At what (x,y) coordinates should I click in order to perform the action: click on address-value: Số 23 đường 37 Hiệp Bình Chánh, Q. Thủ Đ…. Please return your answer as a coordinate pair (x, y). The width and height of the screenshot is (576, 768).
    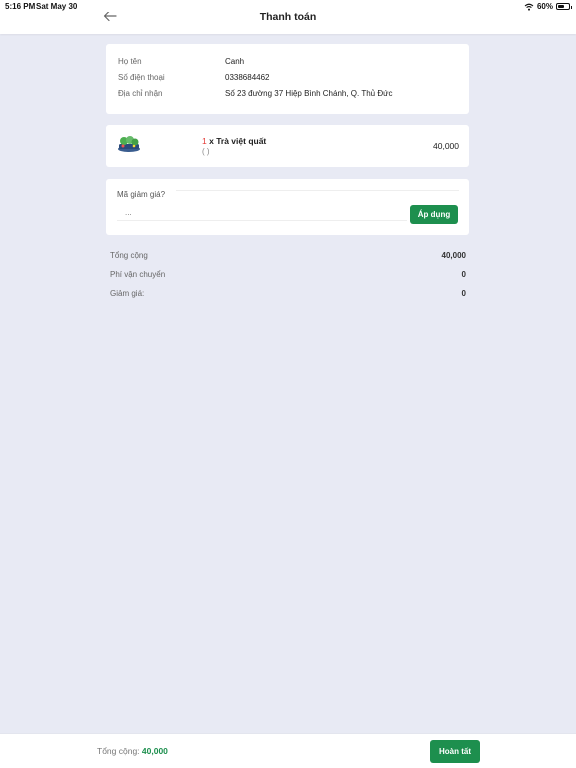
    Looking at the image, I should click on (309, 93).